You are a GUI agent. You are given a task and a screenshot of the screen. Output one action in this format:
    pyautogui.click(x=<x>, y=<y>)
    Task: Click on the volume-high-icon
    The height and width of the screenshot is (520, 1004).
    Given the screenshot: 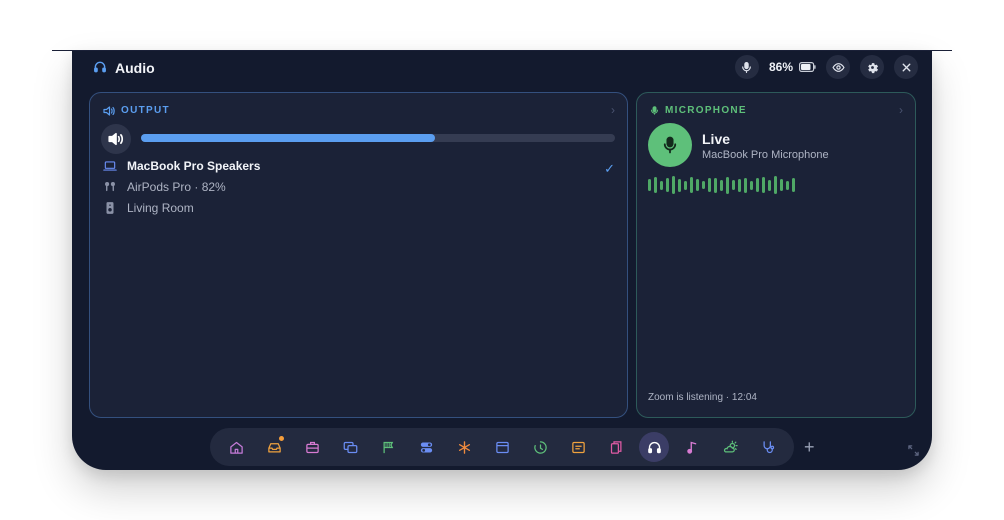 What is the action you would take?
    pyautogui.click(x=116, y=139)
    